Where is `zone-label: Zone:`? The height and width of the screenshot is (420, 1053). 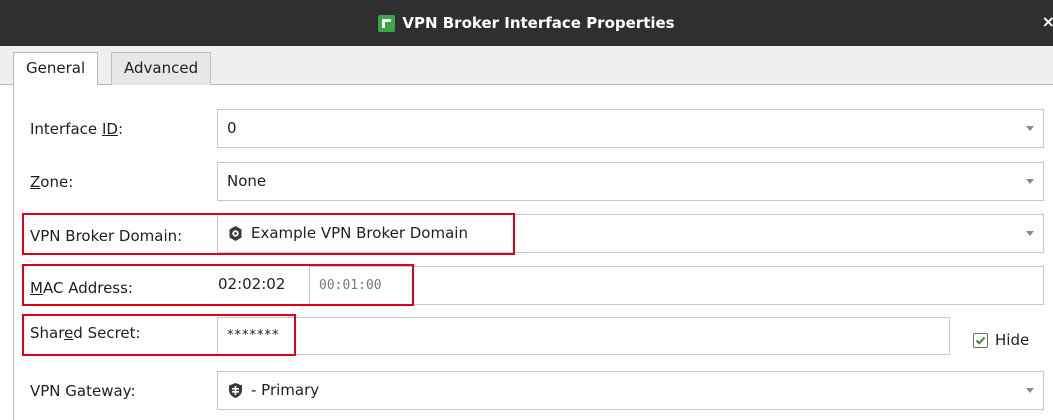
zone-label: Zone: is located at coordinates (52, 182).